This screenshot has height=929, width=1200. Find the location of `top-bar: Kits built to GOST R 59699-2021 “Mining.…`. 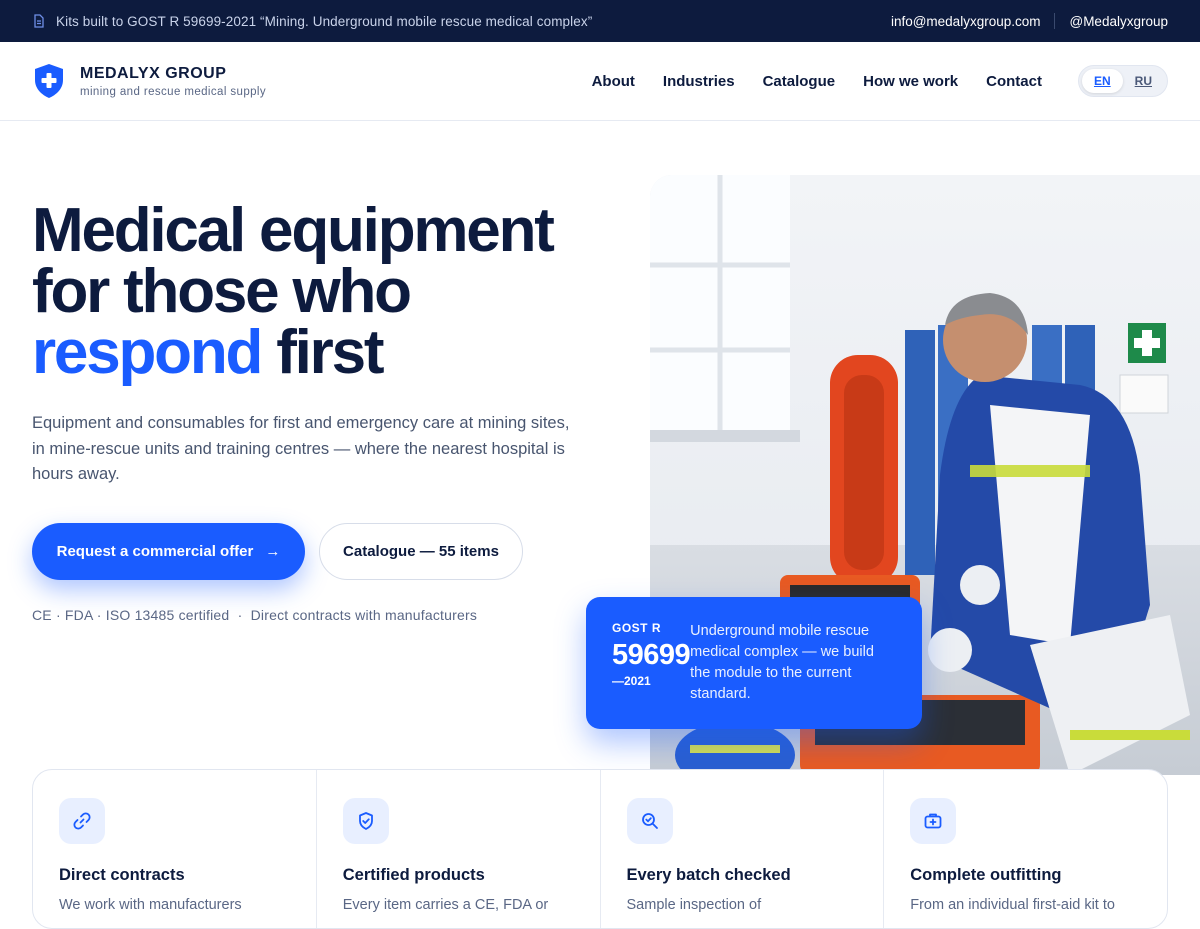

top-bar: Kits built to GOST R 59699-2021 “Mining.… is located at coordinates (600, 21).